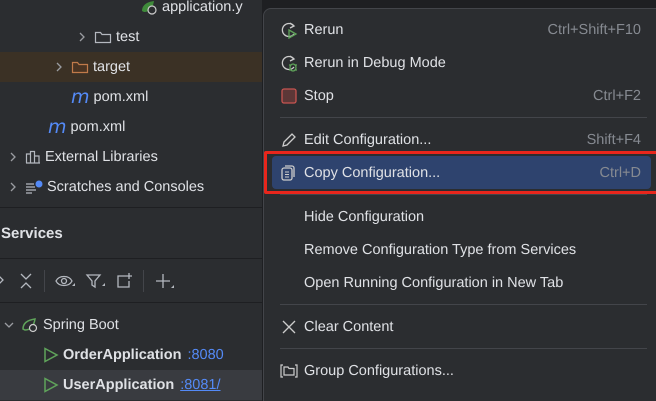 The height and width of the screenshot is (401, 656). What do you see at coordinates (613, 140) in the screenshot?
I see `shortcut-text: Shift+F4` at bounding box center [613, 140].